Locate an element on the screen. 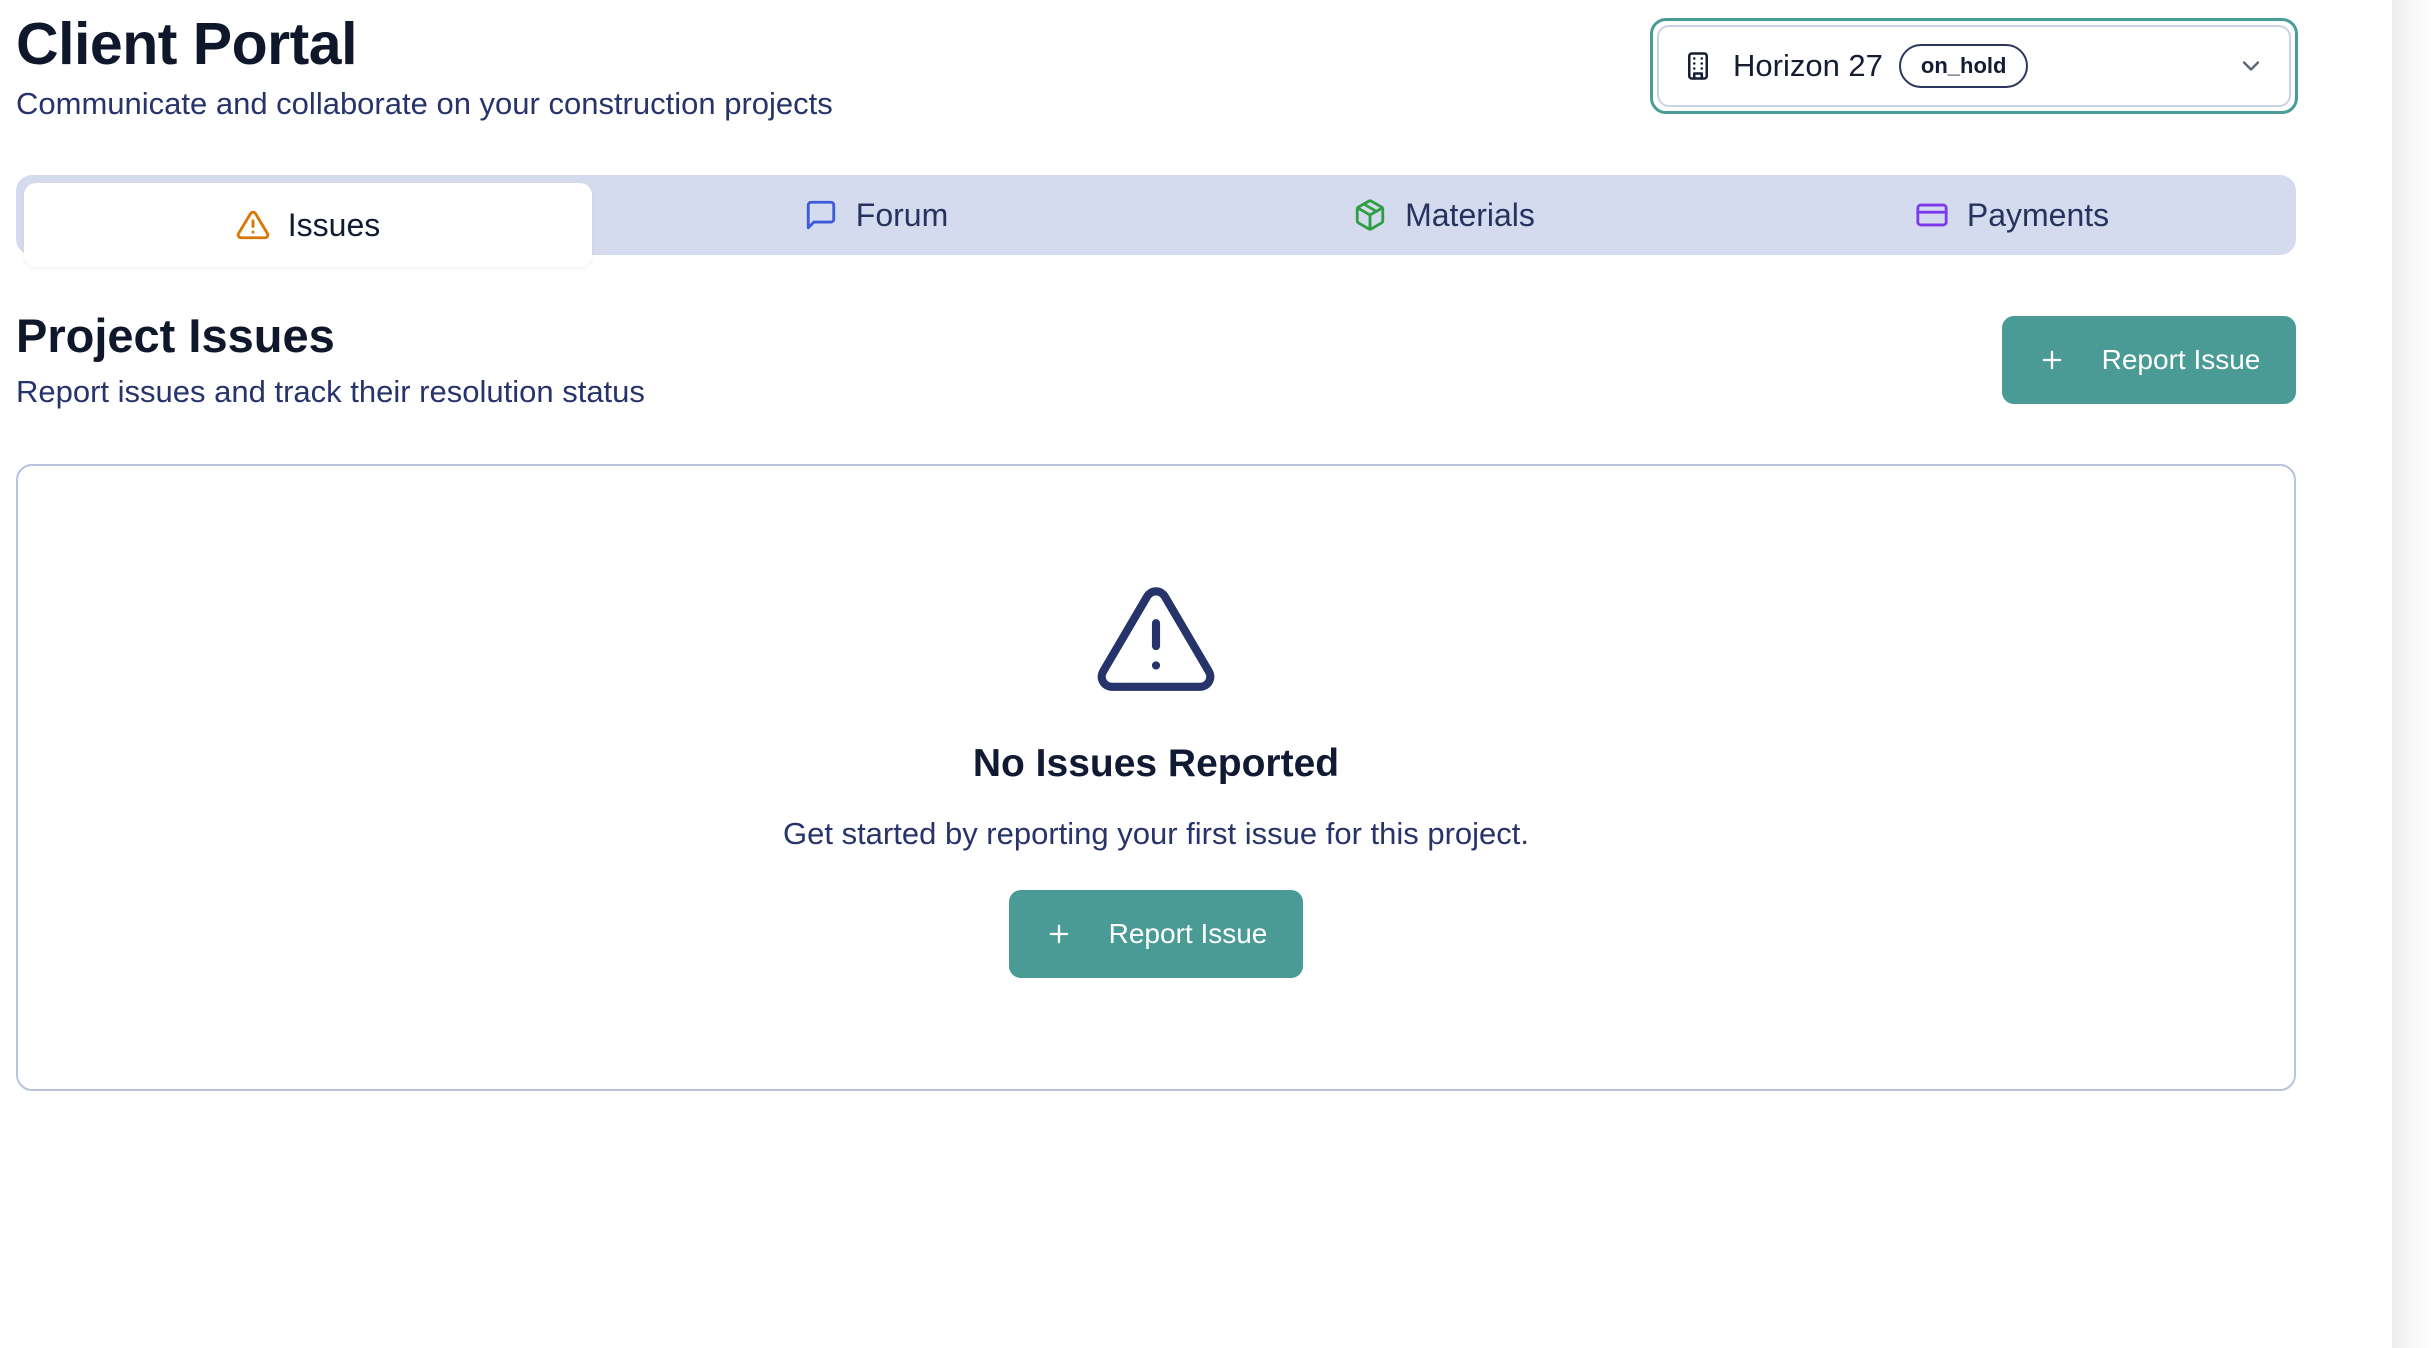 This screenshot has height=1348, width=2432. project-select: Horizon 27 on_hold is located at coordinates (1974, 66).